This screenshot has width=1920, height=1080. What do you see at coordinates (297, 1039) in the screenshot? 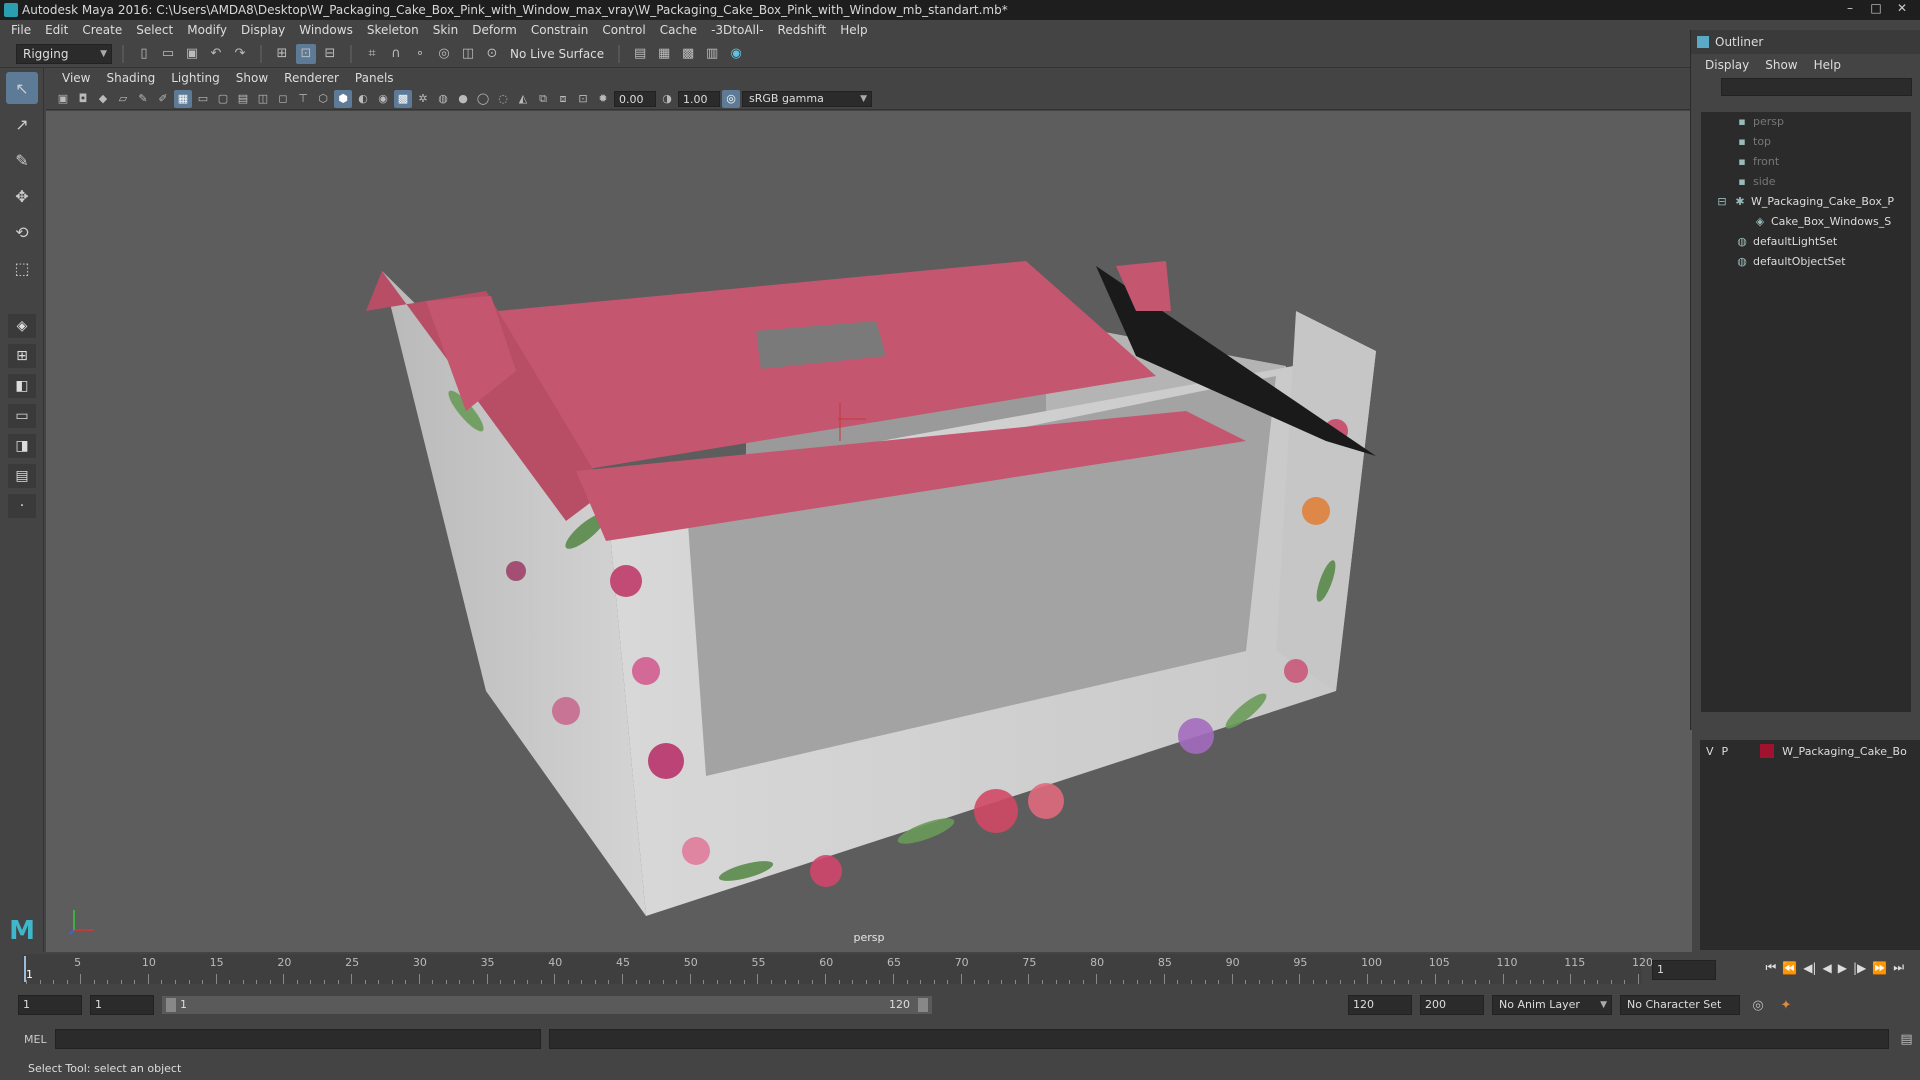
I see `command-input` at bounding box center [297, 1039].